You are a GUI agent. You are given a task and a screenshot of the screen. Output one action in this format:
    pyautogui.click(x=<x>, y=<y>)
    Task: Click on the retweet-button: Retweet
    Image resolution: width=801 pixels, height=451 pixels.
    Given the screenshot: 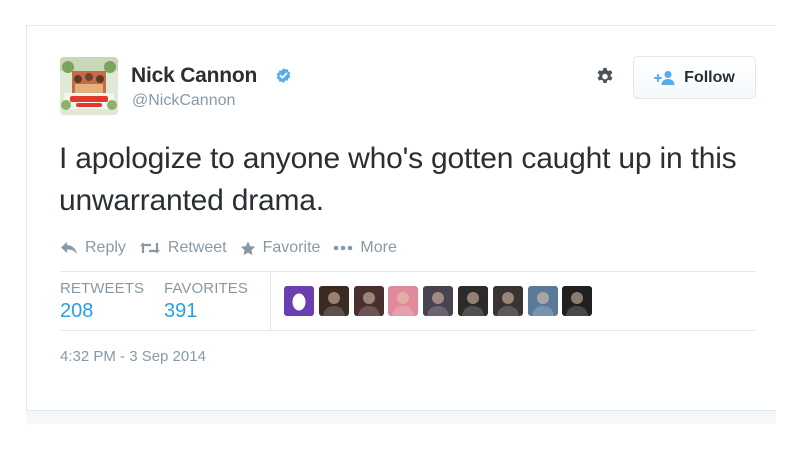 What is the action you would take?
    pyautogui.click(x=183, y=248)
    